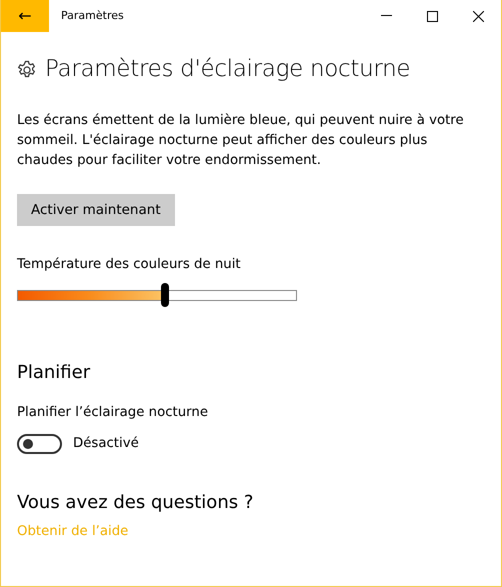 This screenshot has height=587, width=502. I want to click on toggle-state-text: Désactivé, so click(106, 444).